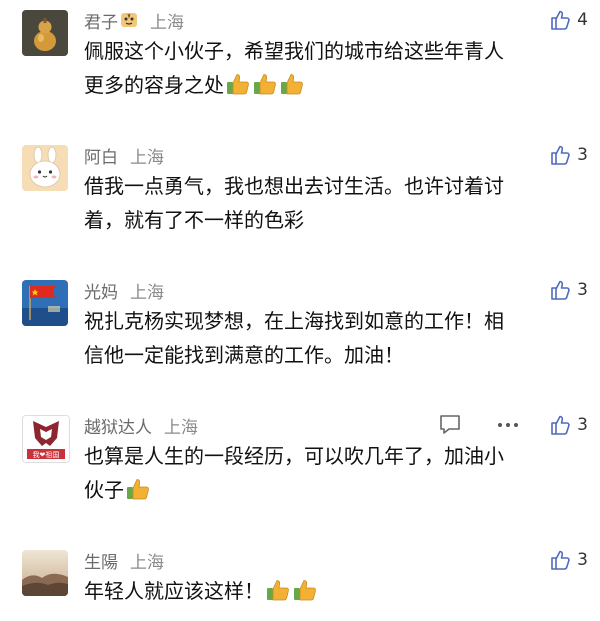  Describe the element at coordinates (334, 338) in the screenshot. I see `comment-text: 祝扎克杨实现梦想，在上海找到如意的工作！相 信他一定能找到满意的工作。加油！` at that location.